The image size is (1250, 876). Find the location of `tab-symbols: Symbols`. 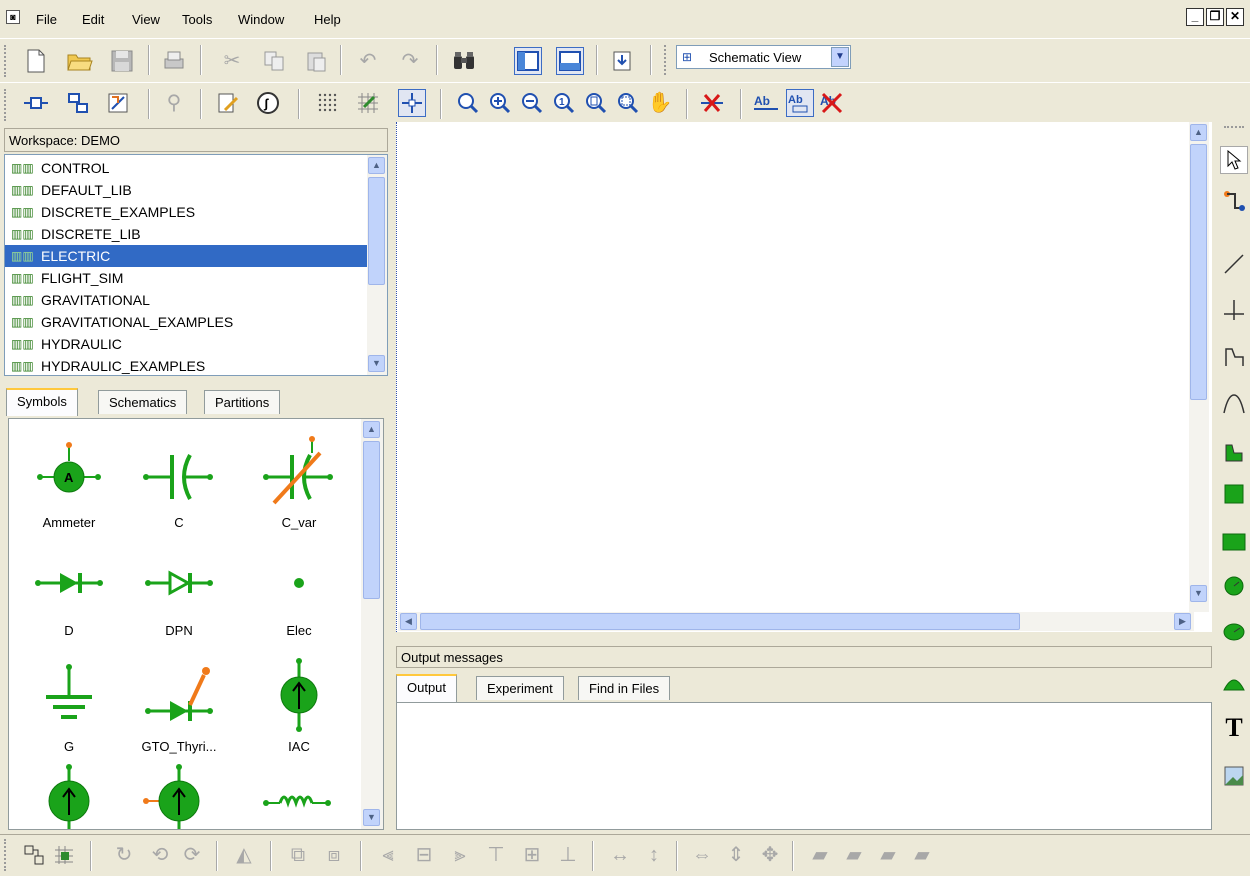

tab-symbols: Symbols is located at coordinates (42, 402).